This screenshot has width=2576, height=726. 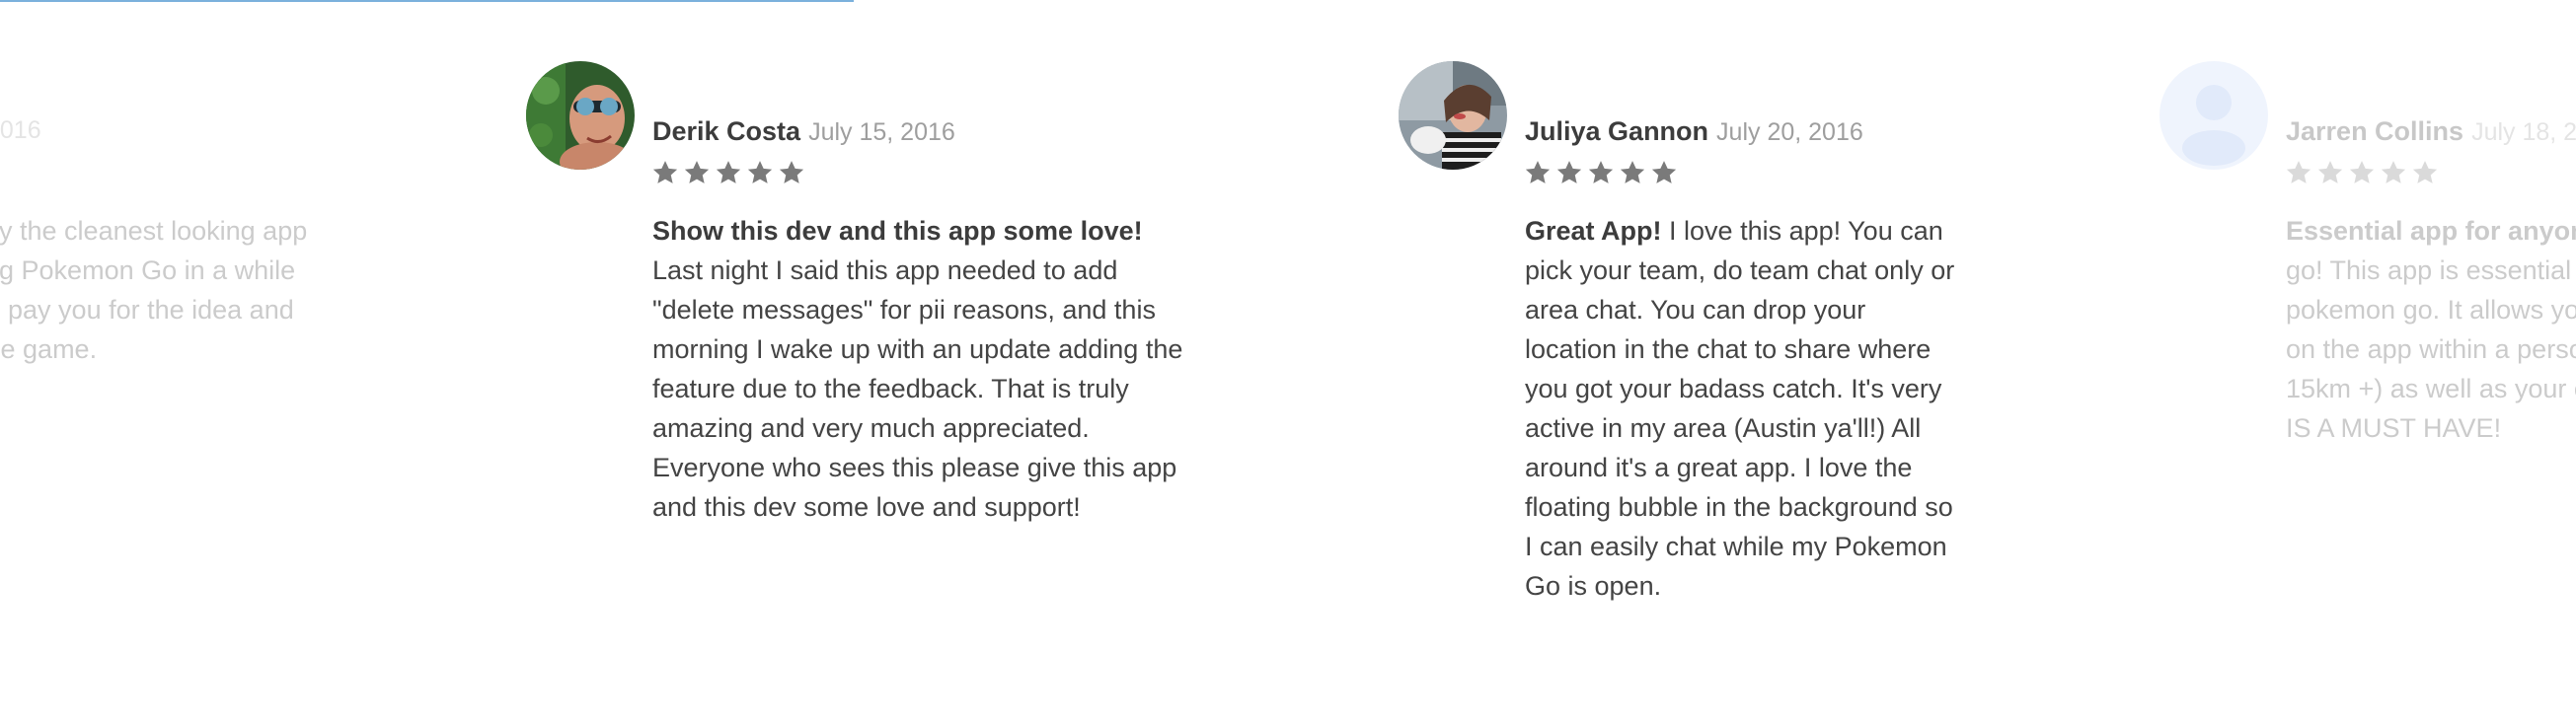 I want to click on review-line: the game., so click(x=49, y=349).